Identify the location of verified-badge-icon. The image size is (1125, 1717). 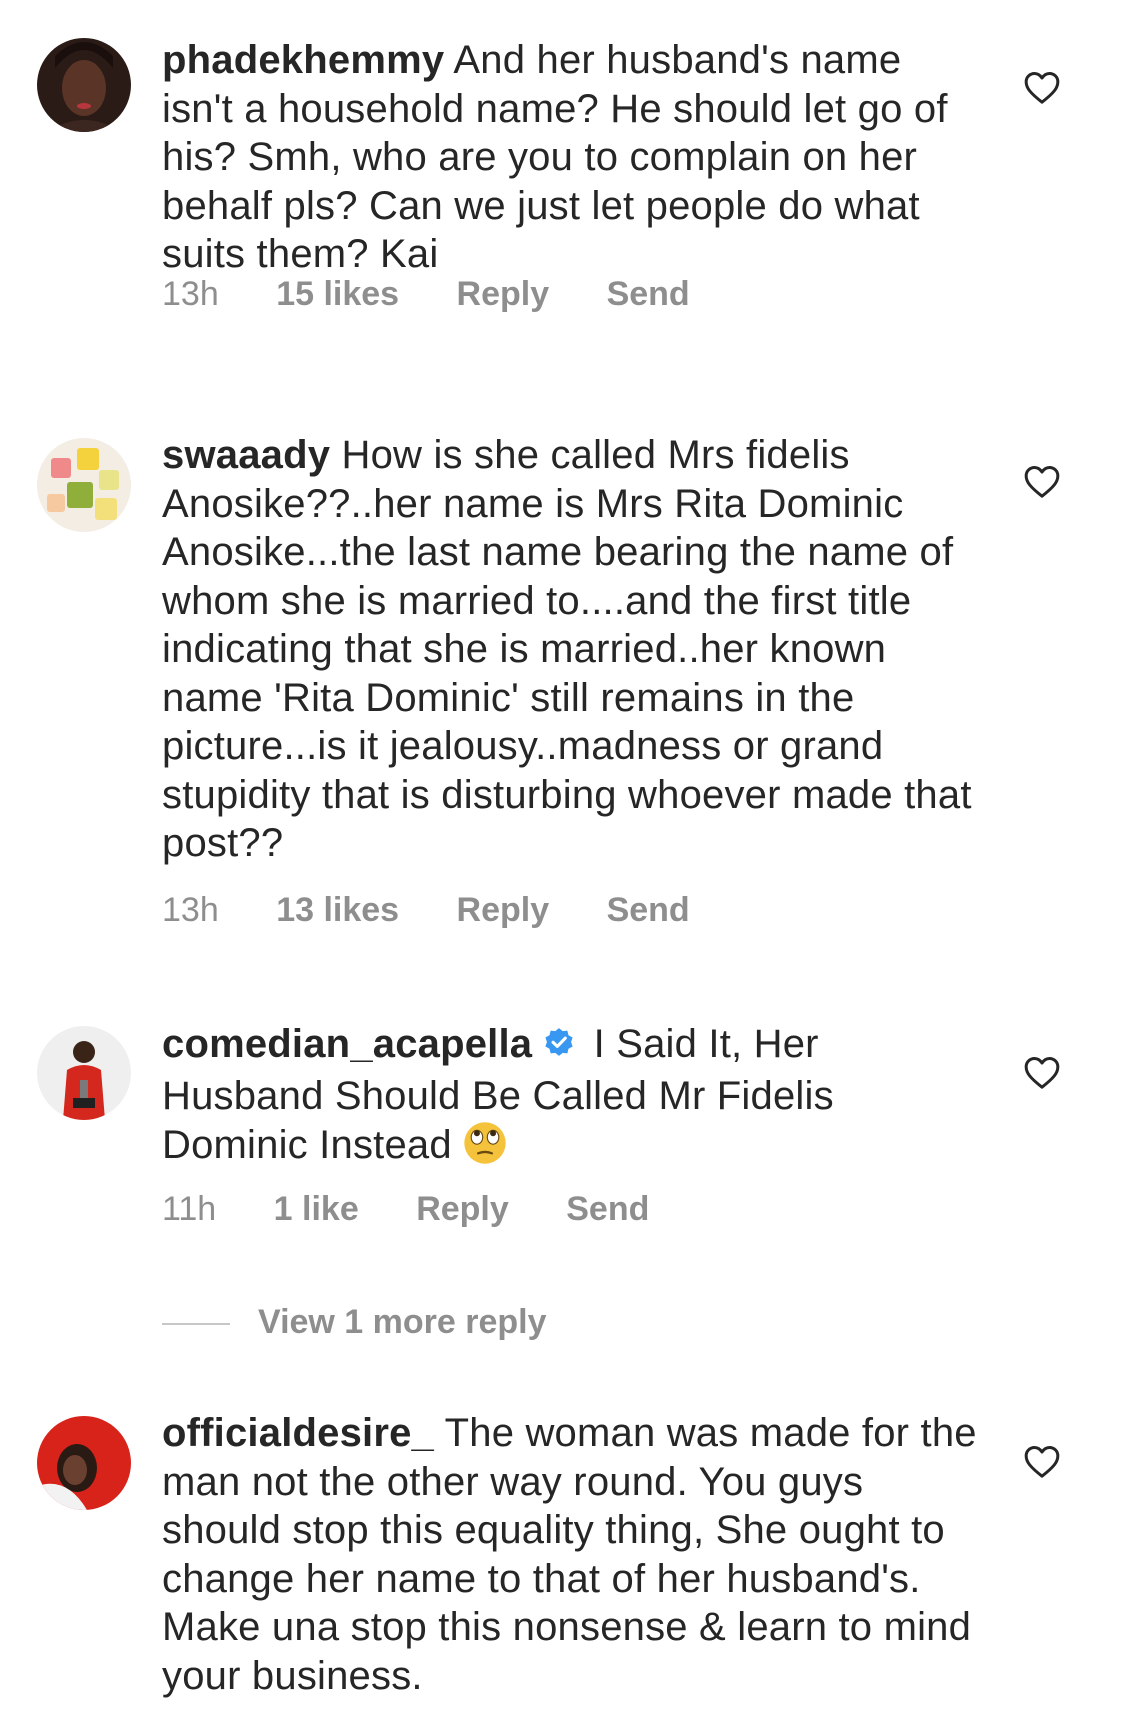
(559, 1047).